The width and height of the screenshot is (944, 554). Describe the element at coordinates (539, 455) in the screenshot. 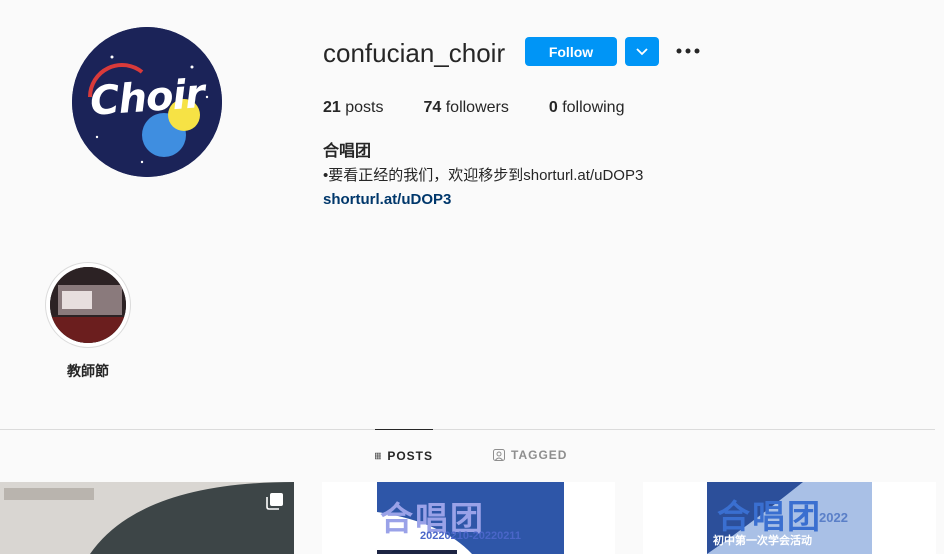

I see `tab-tagged-label: TAGGED` at that location.